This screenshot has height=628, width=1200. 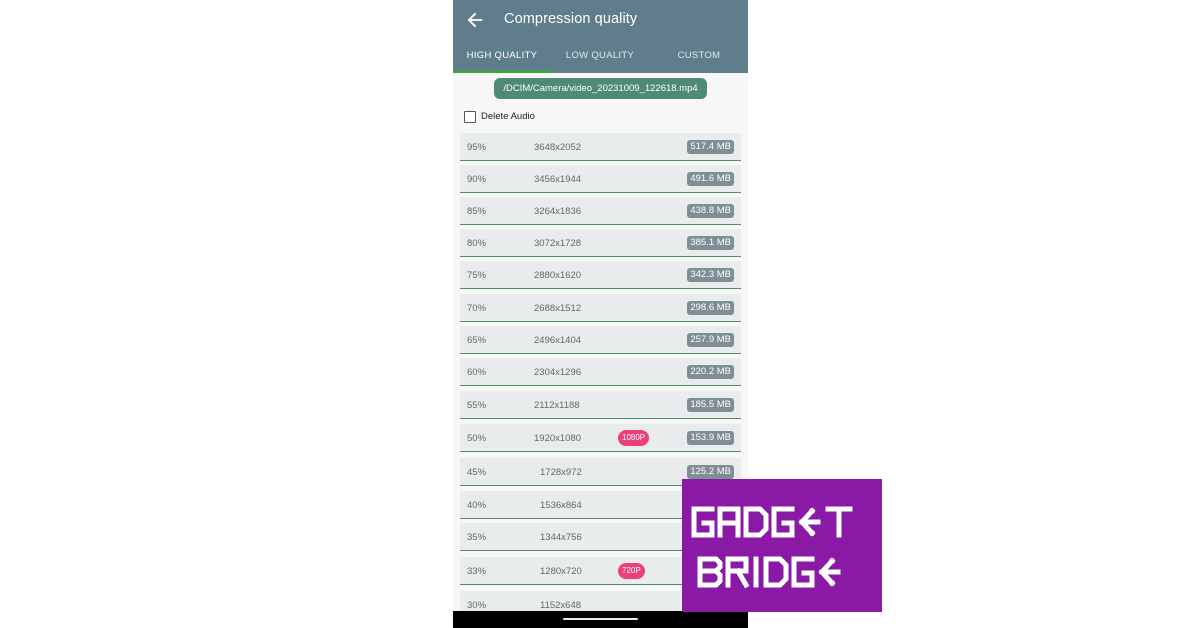 I want to click on file-size-badge: 185.5 MB, so click(x=710, y=405).